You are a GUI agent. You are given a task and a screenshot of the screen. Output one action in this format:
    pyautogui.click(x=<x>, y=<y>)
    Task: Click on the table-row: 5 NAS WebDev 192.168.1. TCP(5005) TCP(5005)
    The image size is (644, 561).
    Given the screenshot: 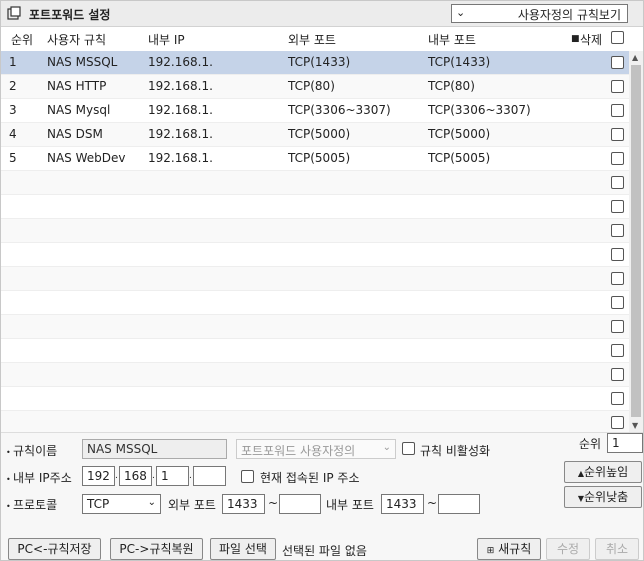 What is the action you would take?
    pyautogui.click(x=315, y=159)
    